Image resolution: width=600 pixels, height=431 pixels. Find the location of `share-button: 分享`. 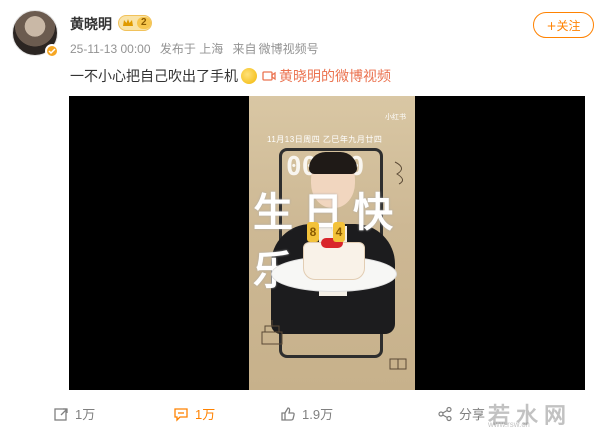

share-button: 分享 is located at coordinates (461, 413).